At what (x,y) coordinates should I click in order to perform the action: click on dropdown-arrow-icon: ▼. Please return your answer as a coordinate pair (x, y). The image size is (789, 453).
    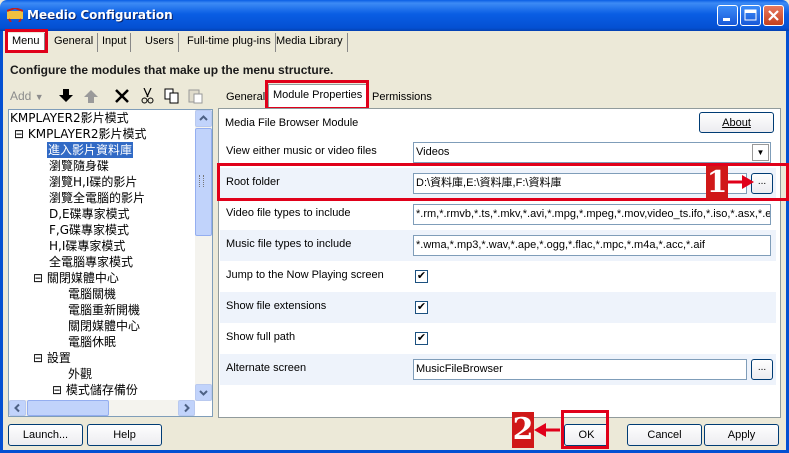
    Looking at the image, I should click on (760, 152).